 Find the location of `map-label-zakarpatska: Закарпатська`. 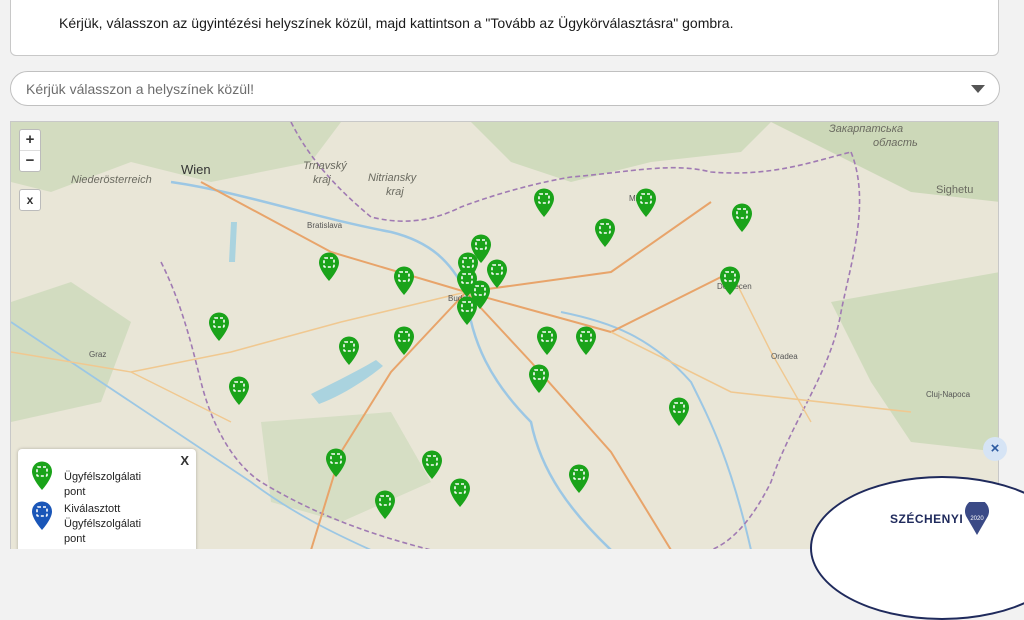

map-label-zakarpatska: Закарпатська is located at coordinates (866, 129).